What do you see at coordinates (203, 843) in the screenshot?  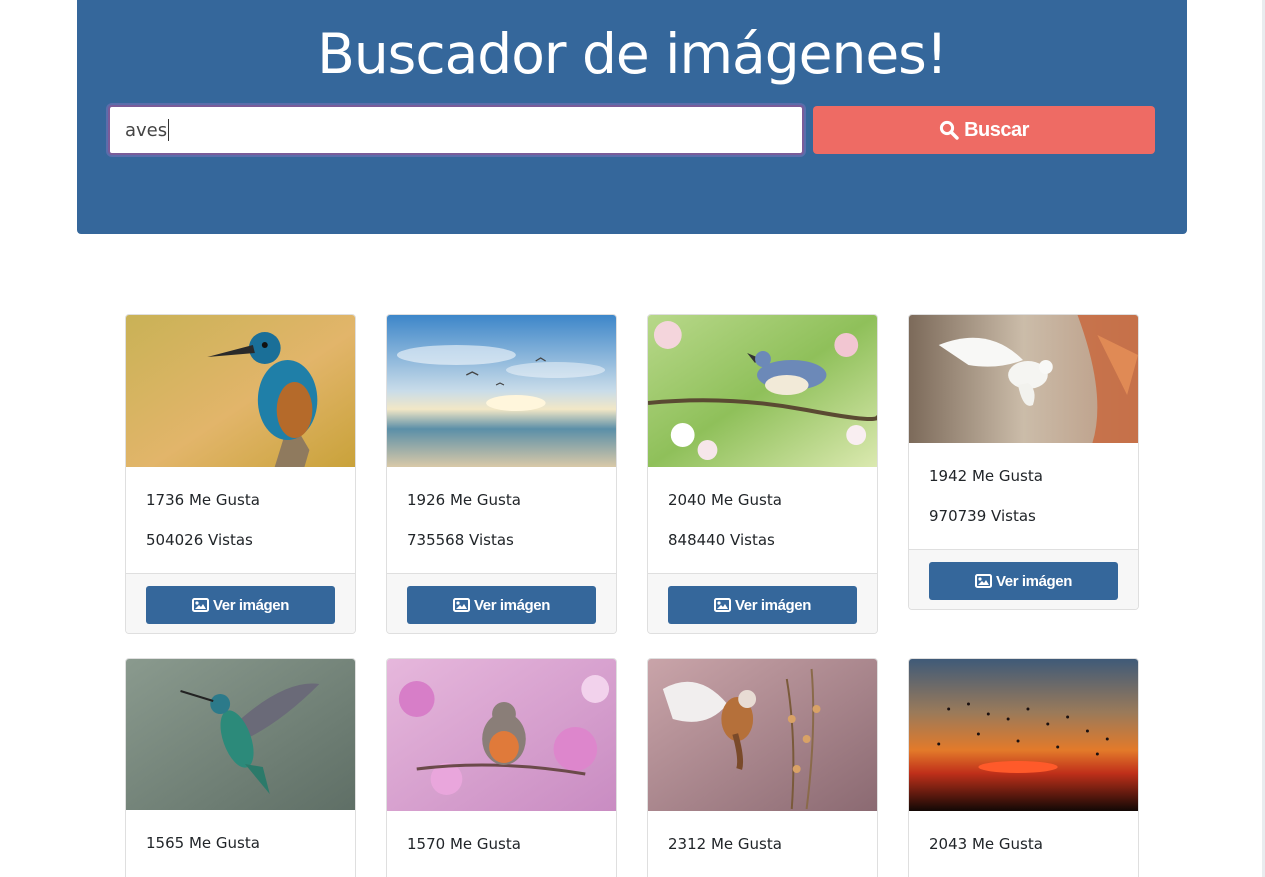 I see `likes-count: 1565 Me Gusta` at bounding box center [203, 843].